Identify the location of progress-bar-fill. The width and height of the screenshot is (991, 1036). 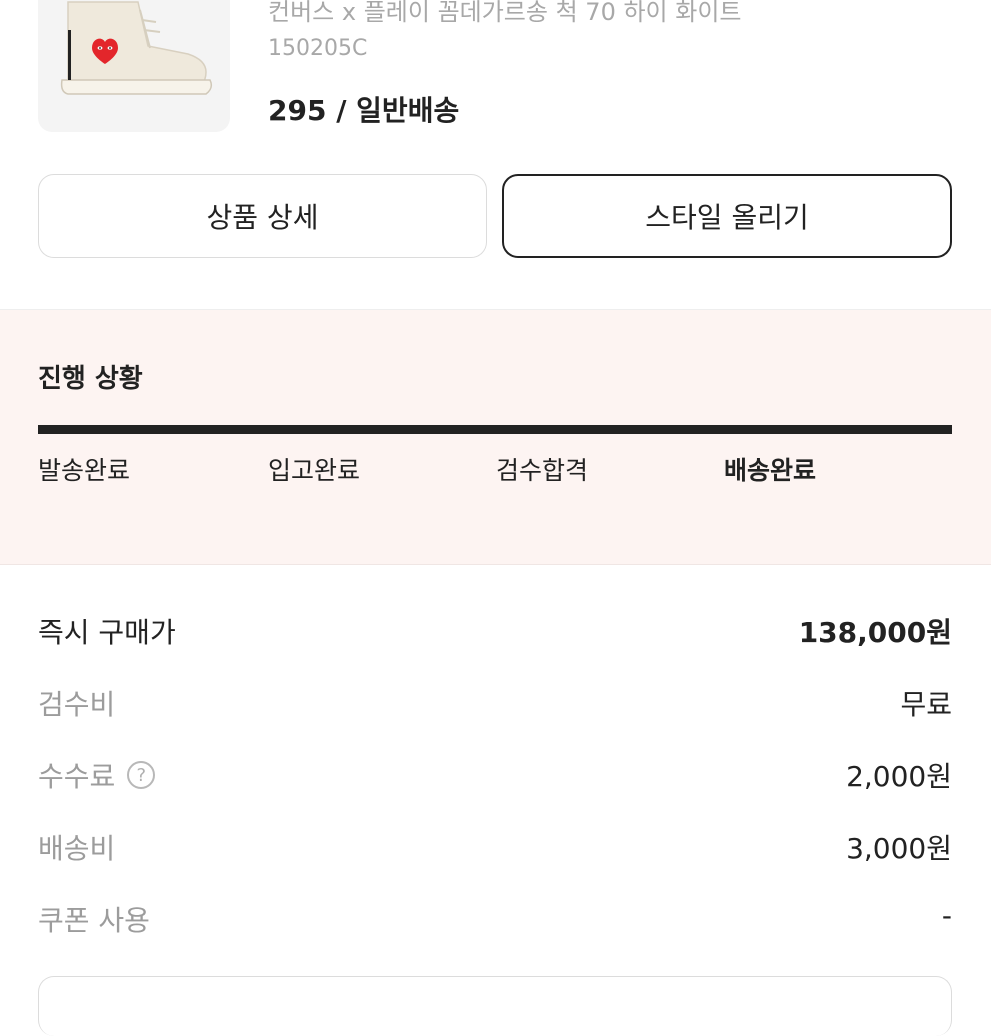
(495, 429).